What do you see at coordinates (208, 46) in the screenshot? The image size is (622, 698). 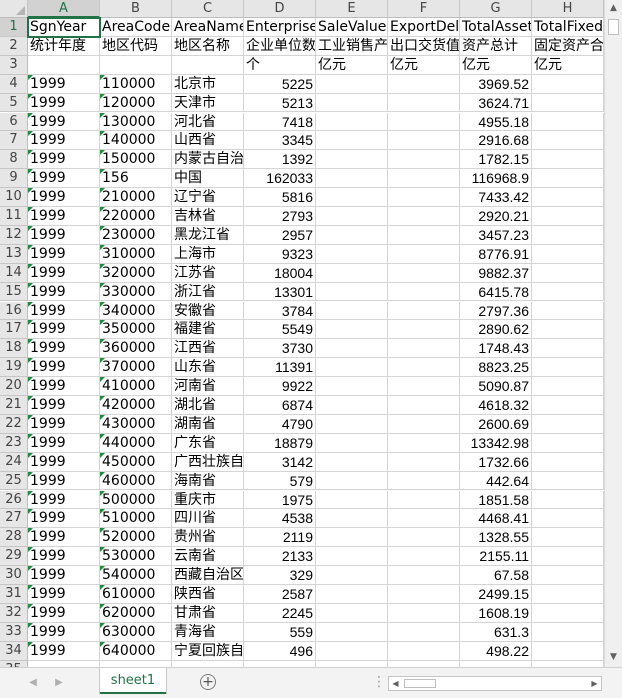 I see `grid-cell: 地区名称` at bounding box center [208, 46].